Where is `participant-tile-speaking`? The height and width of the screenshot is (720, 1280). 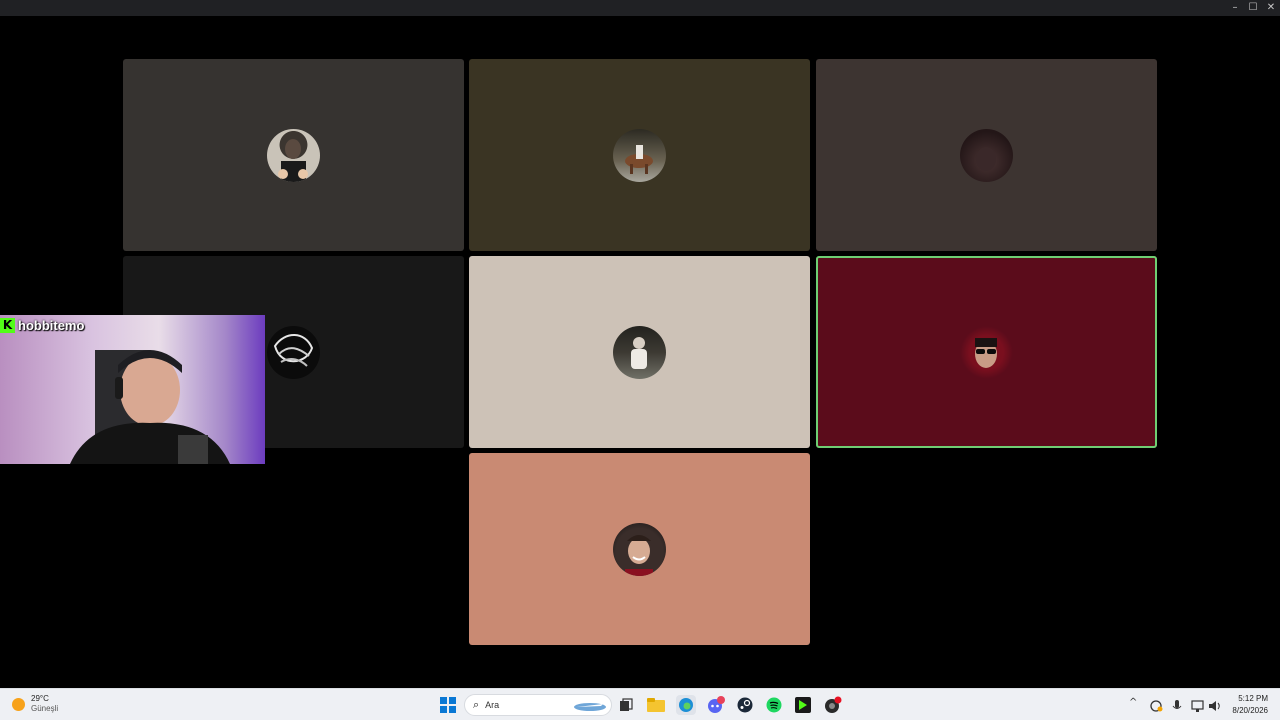
participant-tile-speaking is located at coordinates (986, 352).